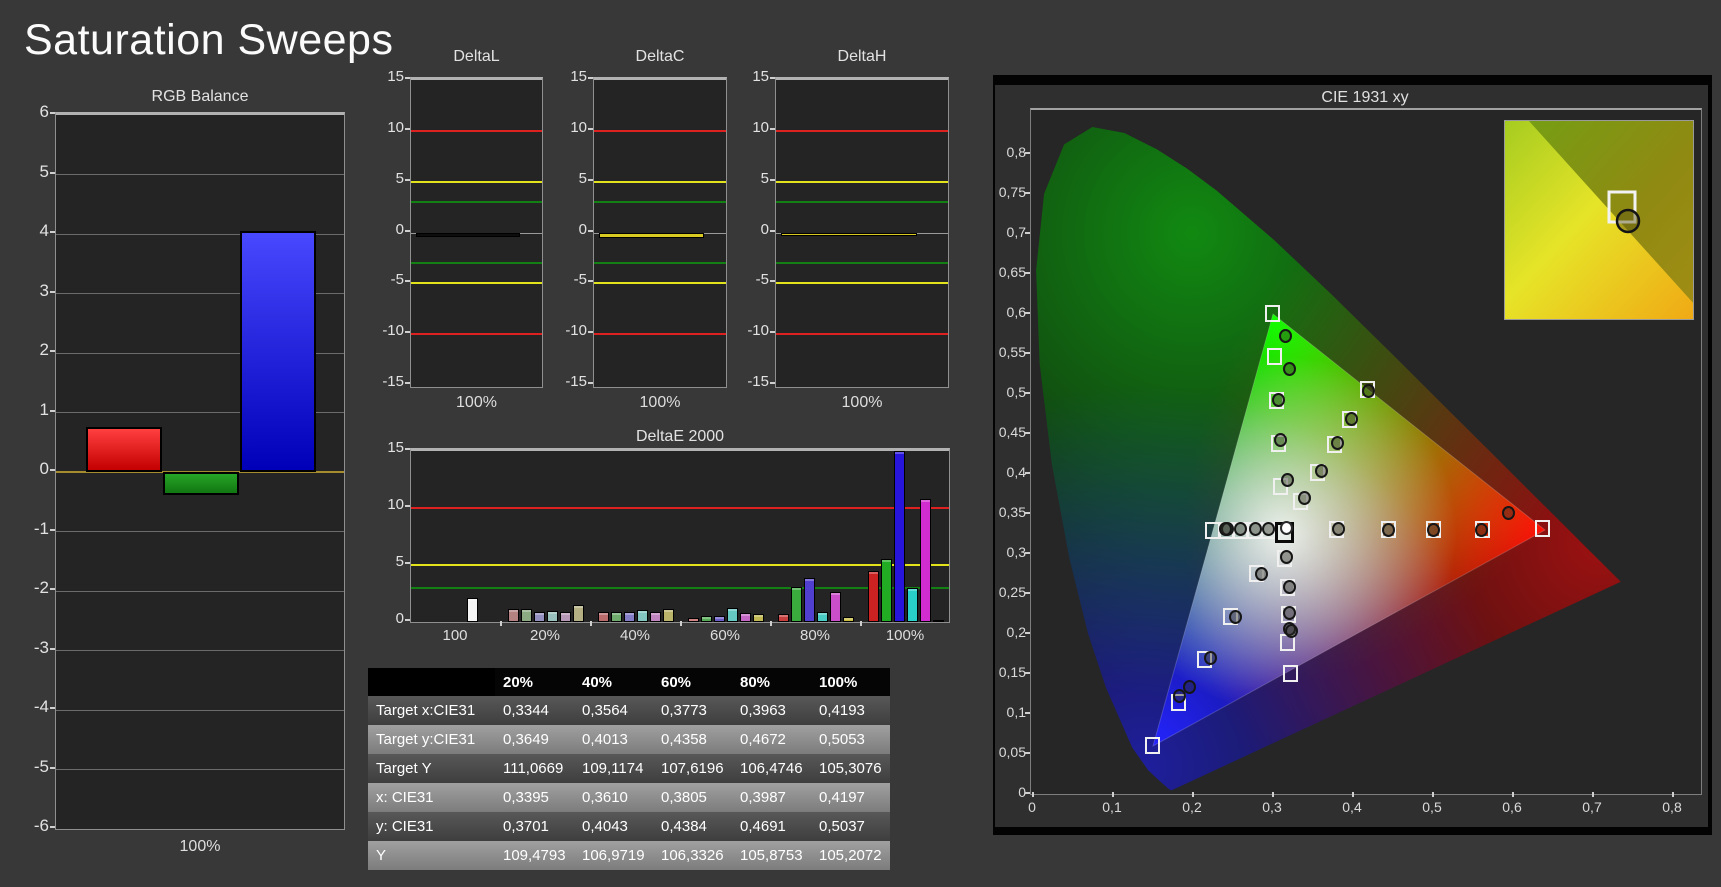 The height and width of the screenshot is (887, 1721). What do you see at coordinates (44, 290) in the screenshot?
I see `y-tick-label: 3` at bounding box center [44, 290].